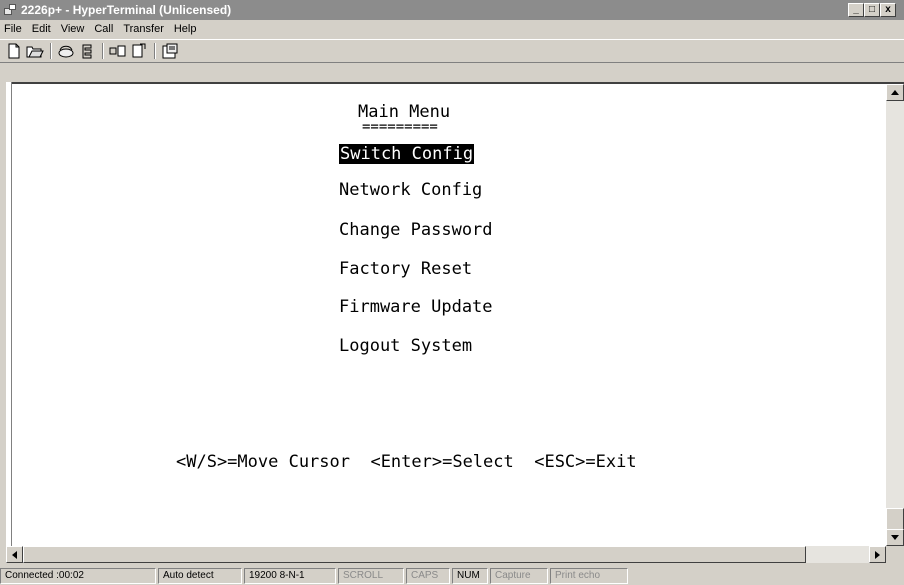  I want to click on vertical-scrollbar, so click(895, 315).